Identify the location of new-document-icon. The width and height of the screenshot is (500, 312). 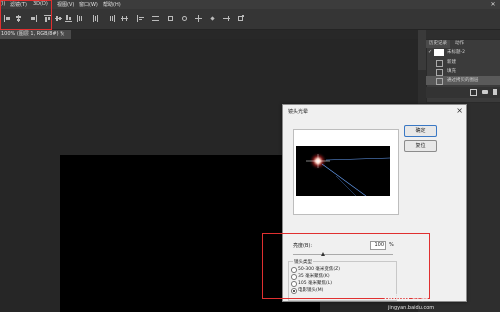
(473, 92).